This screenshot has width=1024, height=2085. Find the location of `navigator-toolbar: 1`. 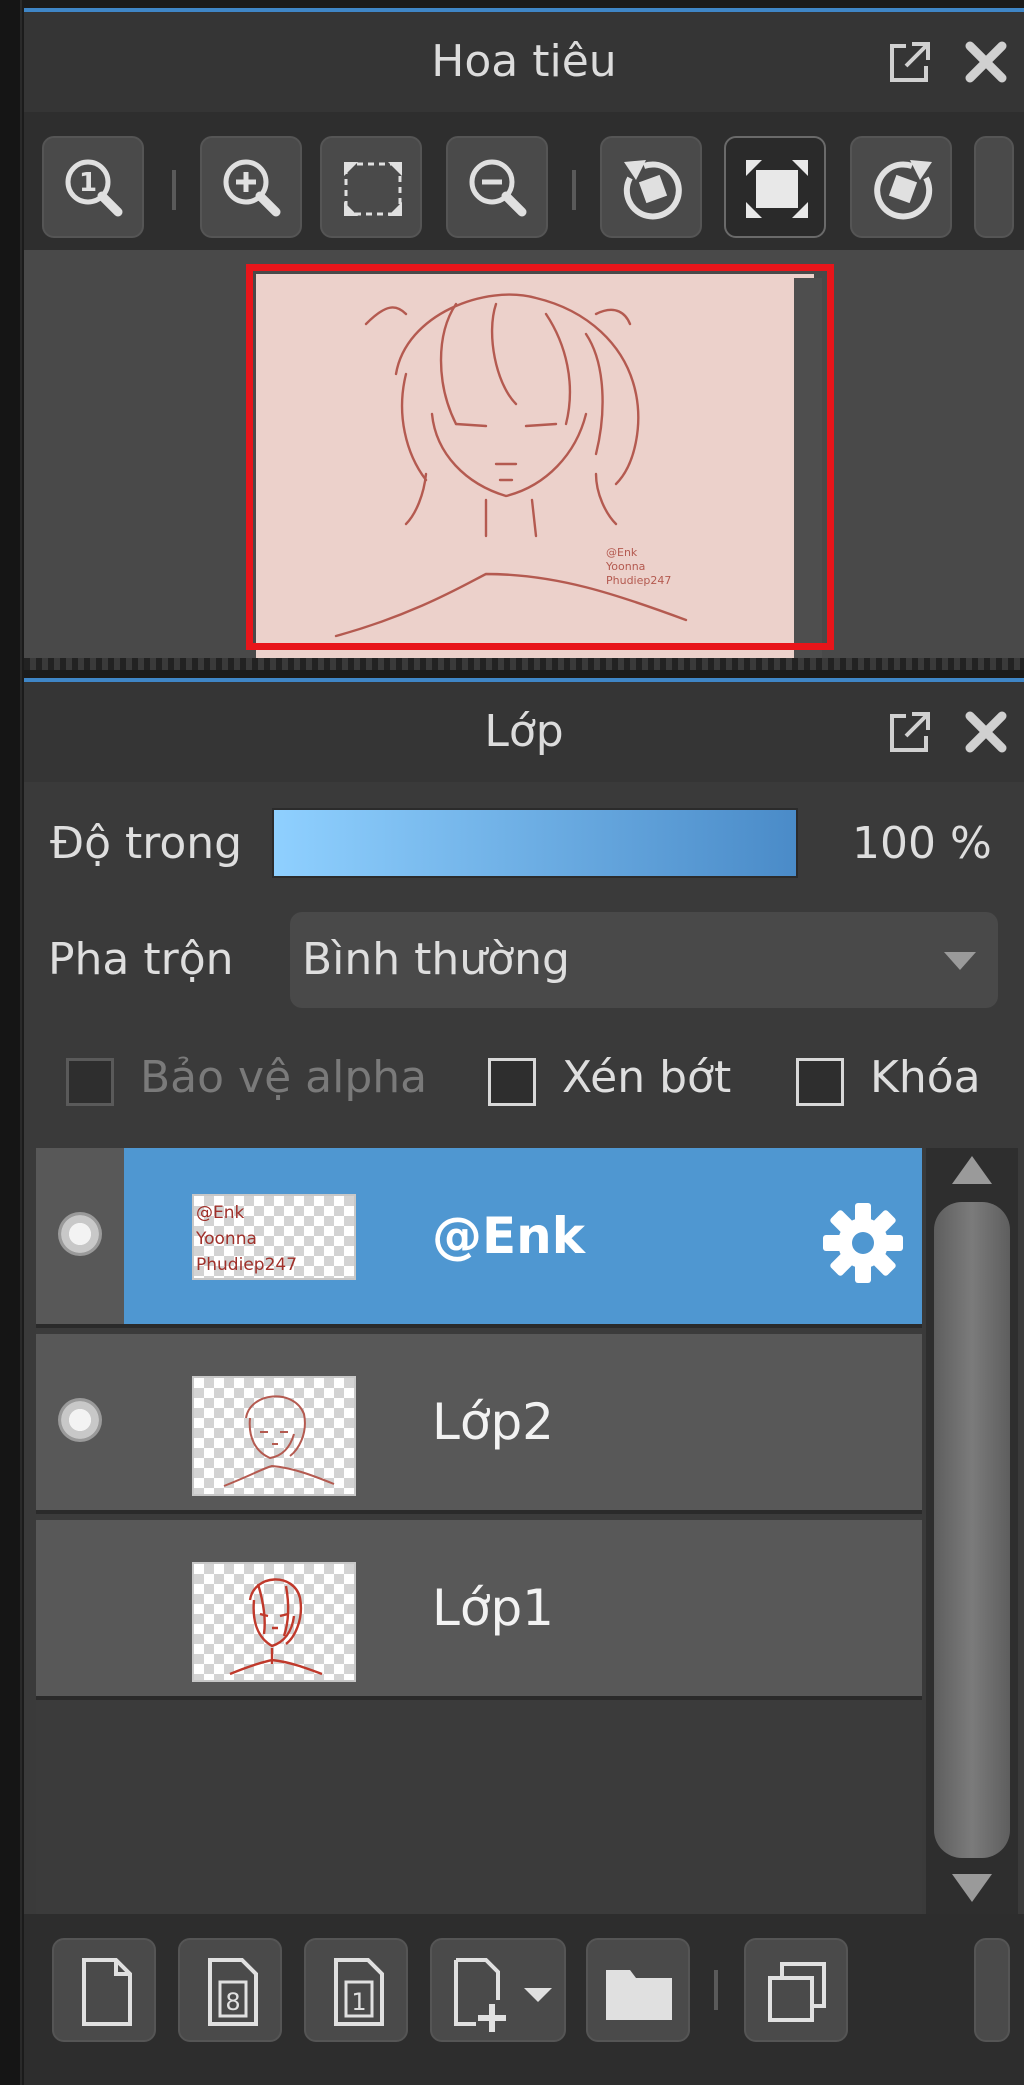

navigator-toolbar: 1 is located at coordinates (524, 181).